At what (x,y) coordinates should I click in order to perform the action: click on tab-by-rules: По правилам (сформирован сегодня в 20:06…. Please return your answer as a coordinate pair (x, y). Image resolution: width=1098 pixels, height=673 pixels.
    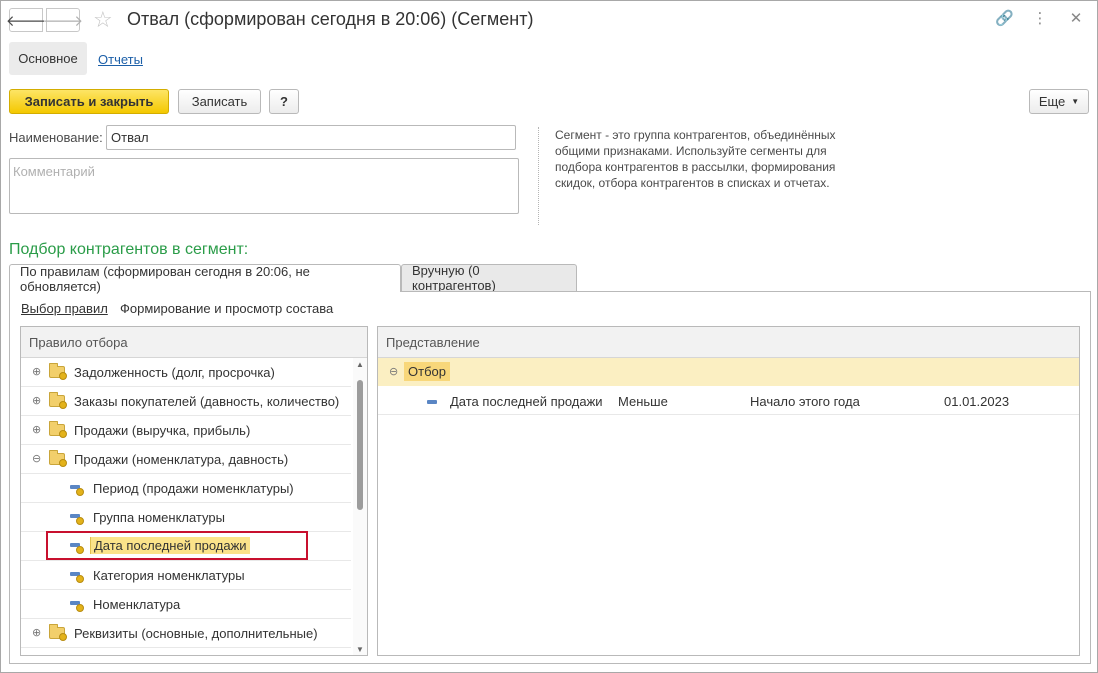
    Looking at the image, I should click on (205, 279).